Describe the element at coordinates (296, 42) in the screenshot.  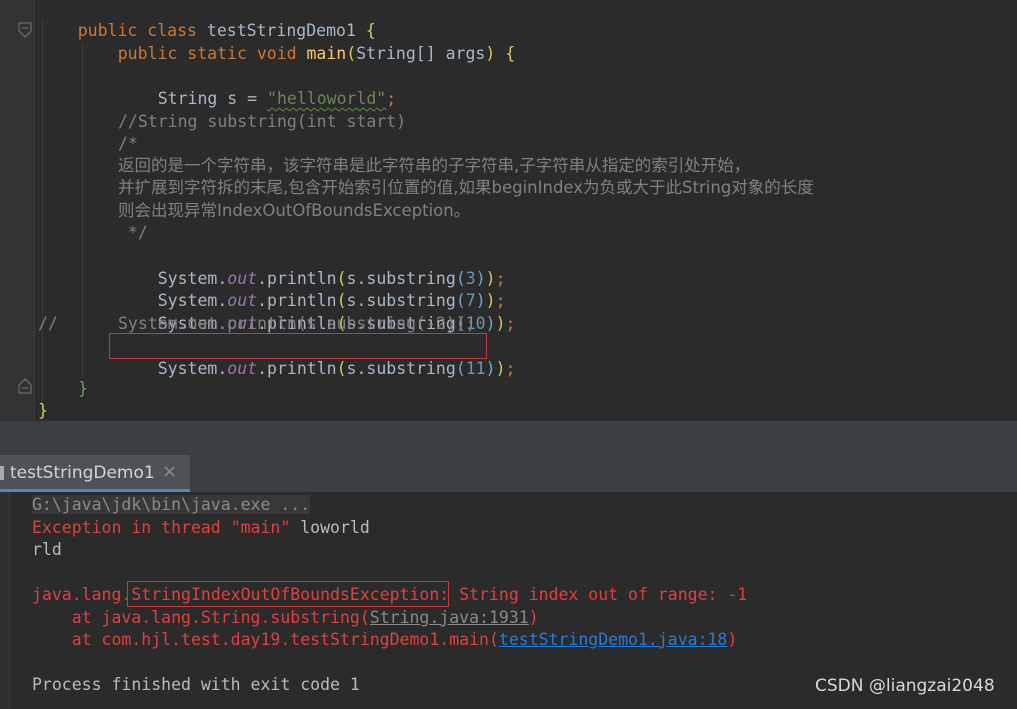
I see `code-line-main-decl: public static void main(String[] args) {` at that location.